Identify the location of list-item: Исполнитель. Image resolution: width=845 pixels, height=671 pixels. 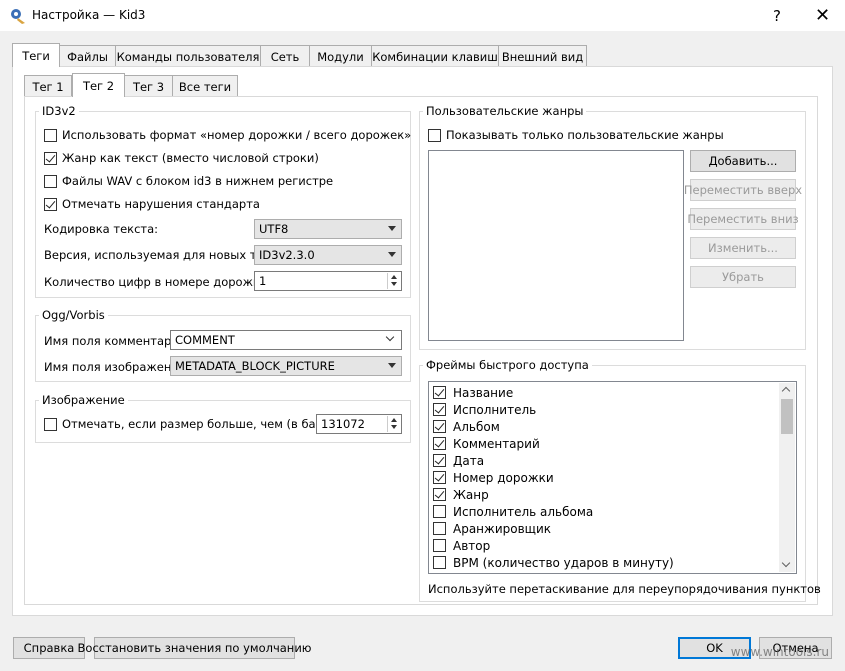
(484, 409).